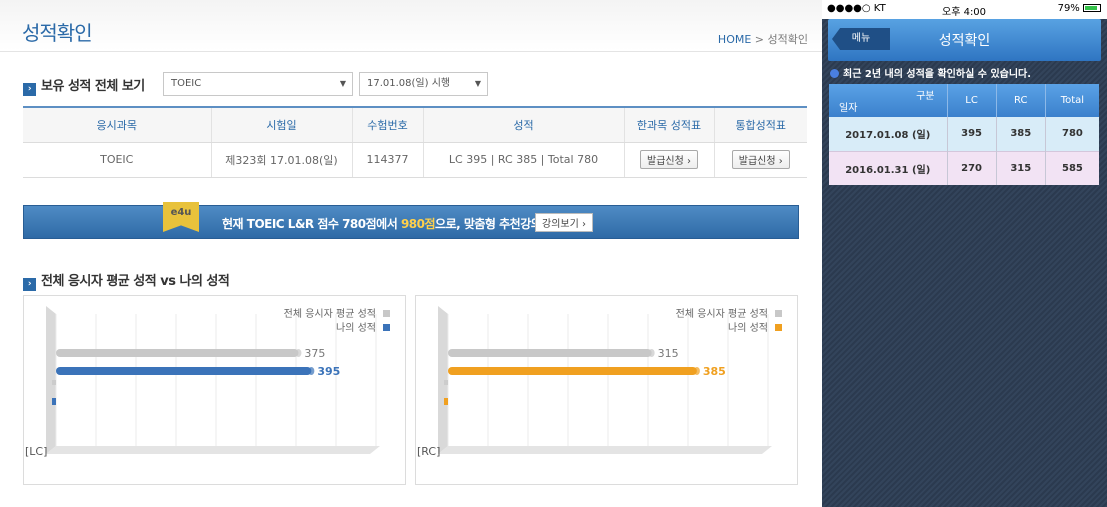 The image size is (1107, 507). What do you see at coordinates (972, 134) in the screenshot?
I see `cell-lc: 395` at bounding box center [972, 134].